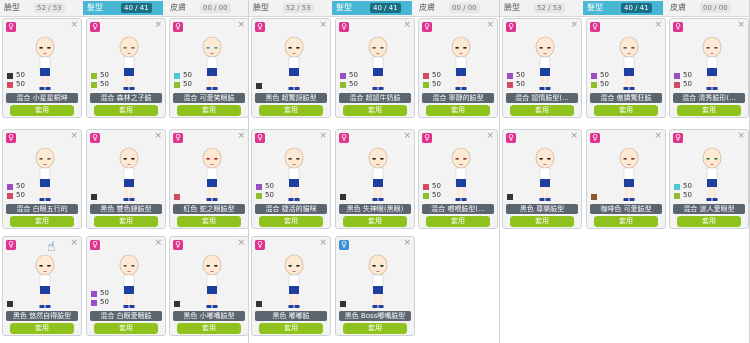 The image size is (750, 343). What do you see at coordinates (375, 68) in the screenshot?
I see `face-card: ♀ × 50 50 混合 超認牛奶臉 套用` at bounding box center [375, 68].